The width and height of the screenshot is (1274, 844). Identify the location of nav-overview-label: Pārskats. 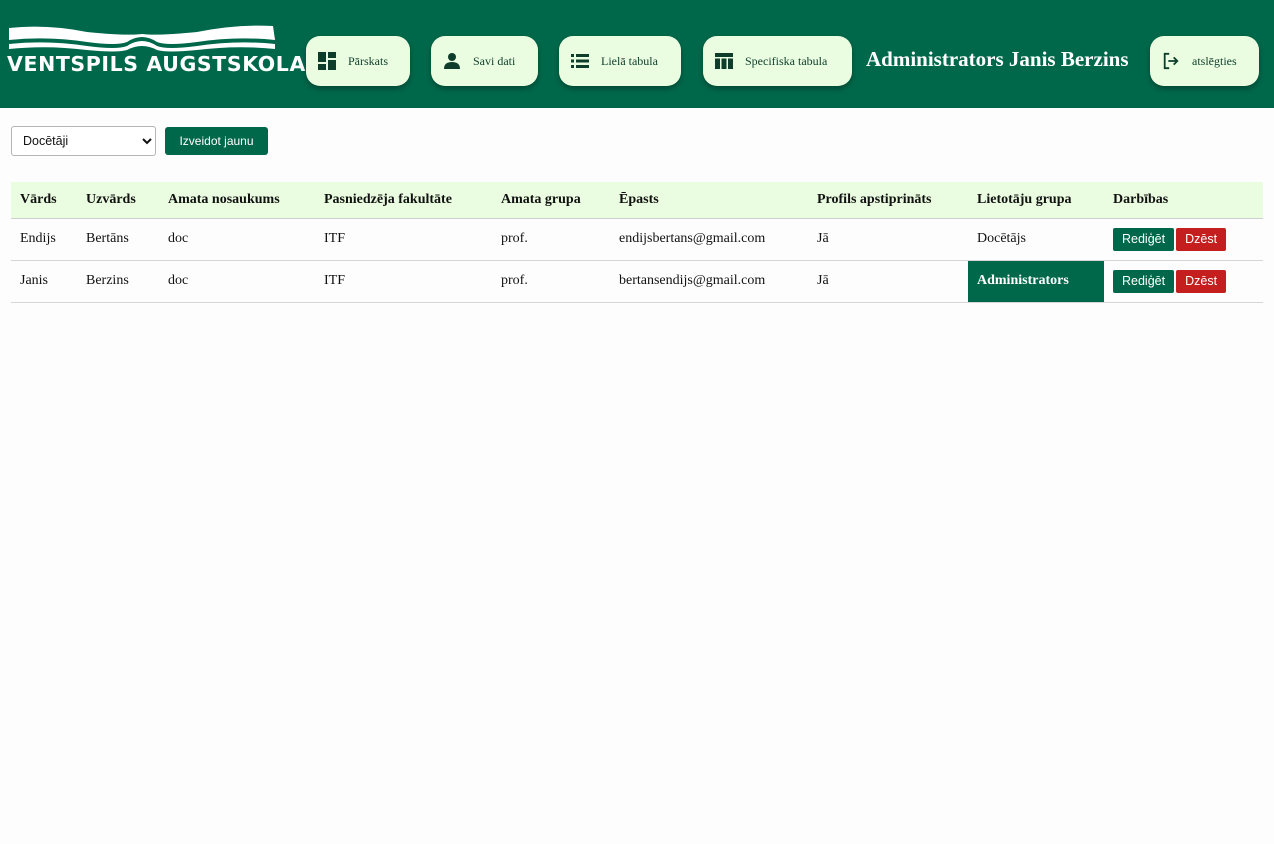
(368, 60).